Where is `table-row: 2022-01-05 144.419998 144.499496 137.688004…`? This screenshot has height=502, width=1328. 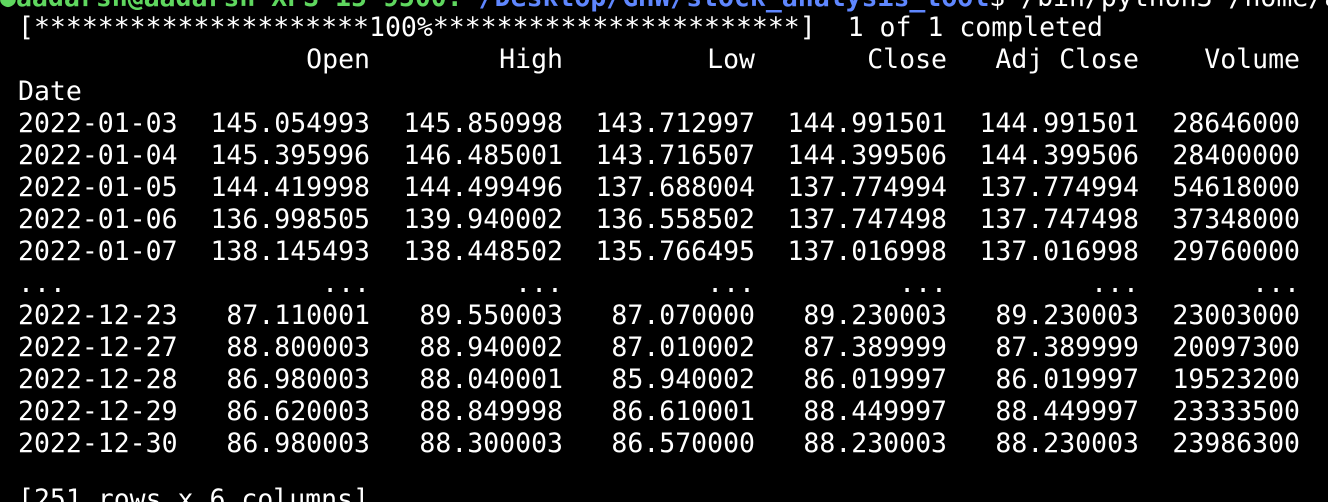 table-row: 2022-01-05 144.419998 144.499496 137.688004… is located at coordinates (659, 188).